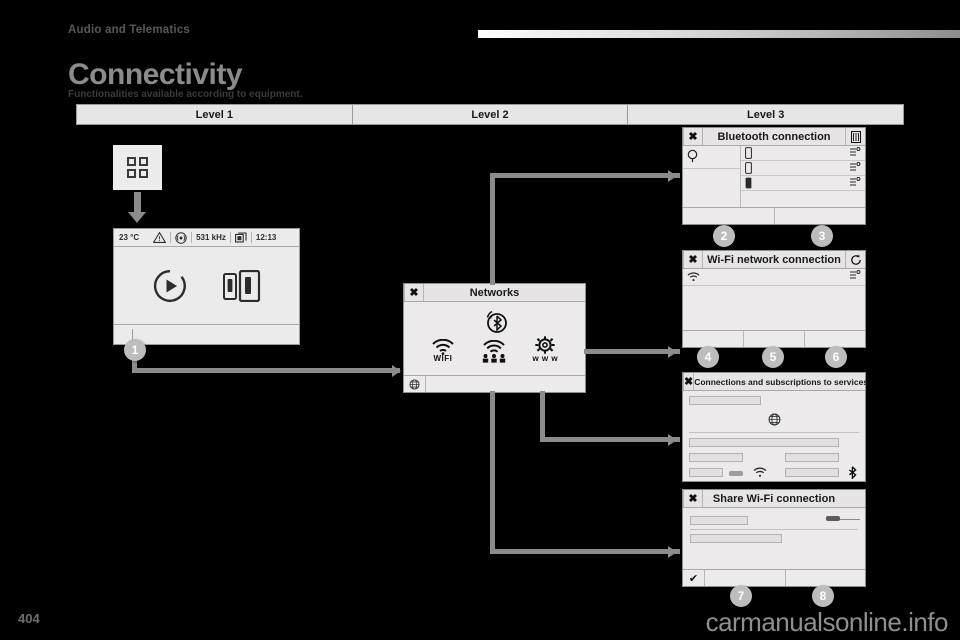 Image resolution: width=960 pixels, height=640 pixels. Describe the element at coordinates (766, 114) in the screenshot. I see `level-cell-3: Level 3` at that location.